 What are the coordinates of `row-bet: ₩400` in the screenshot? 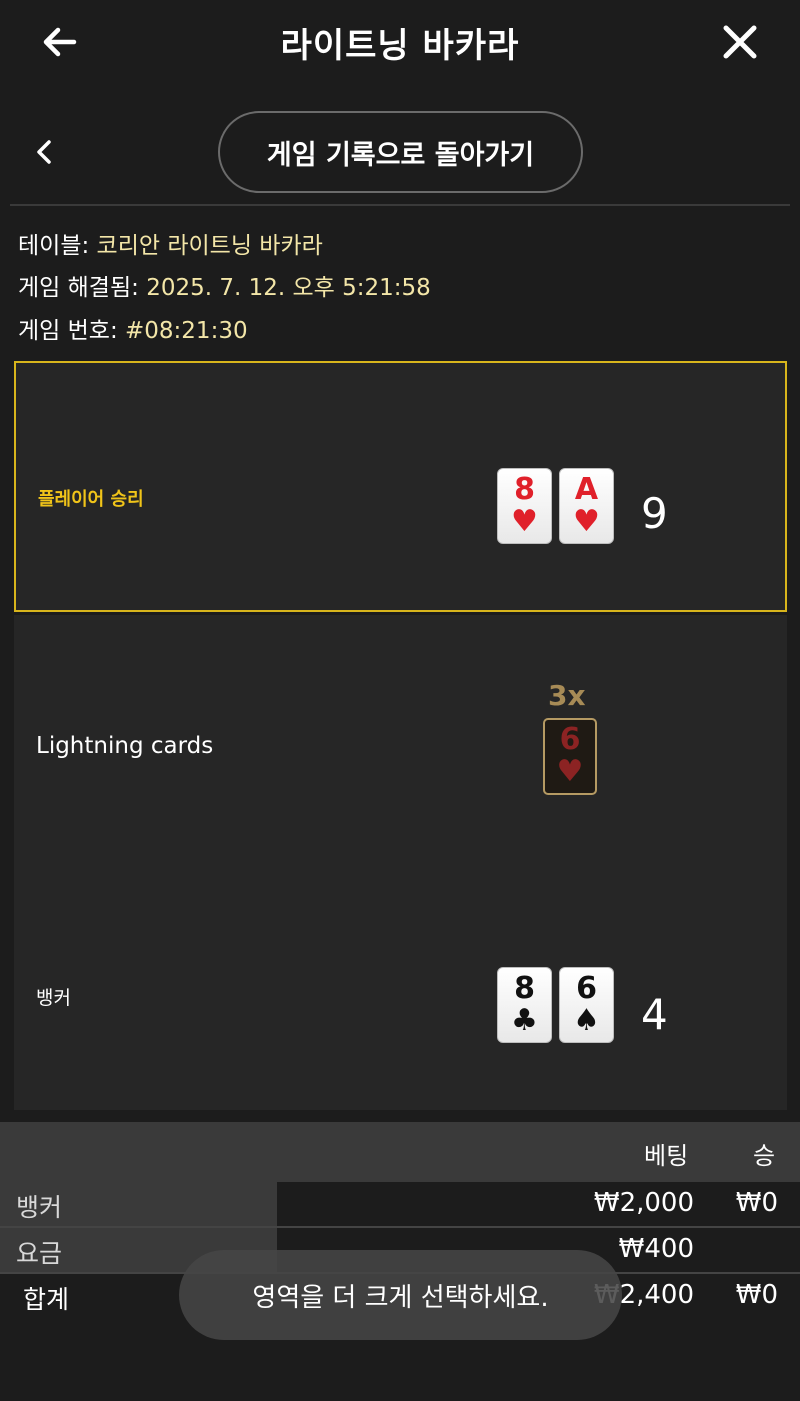 It's located at (656, 1249).